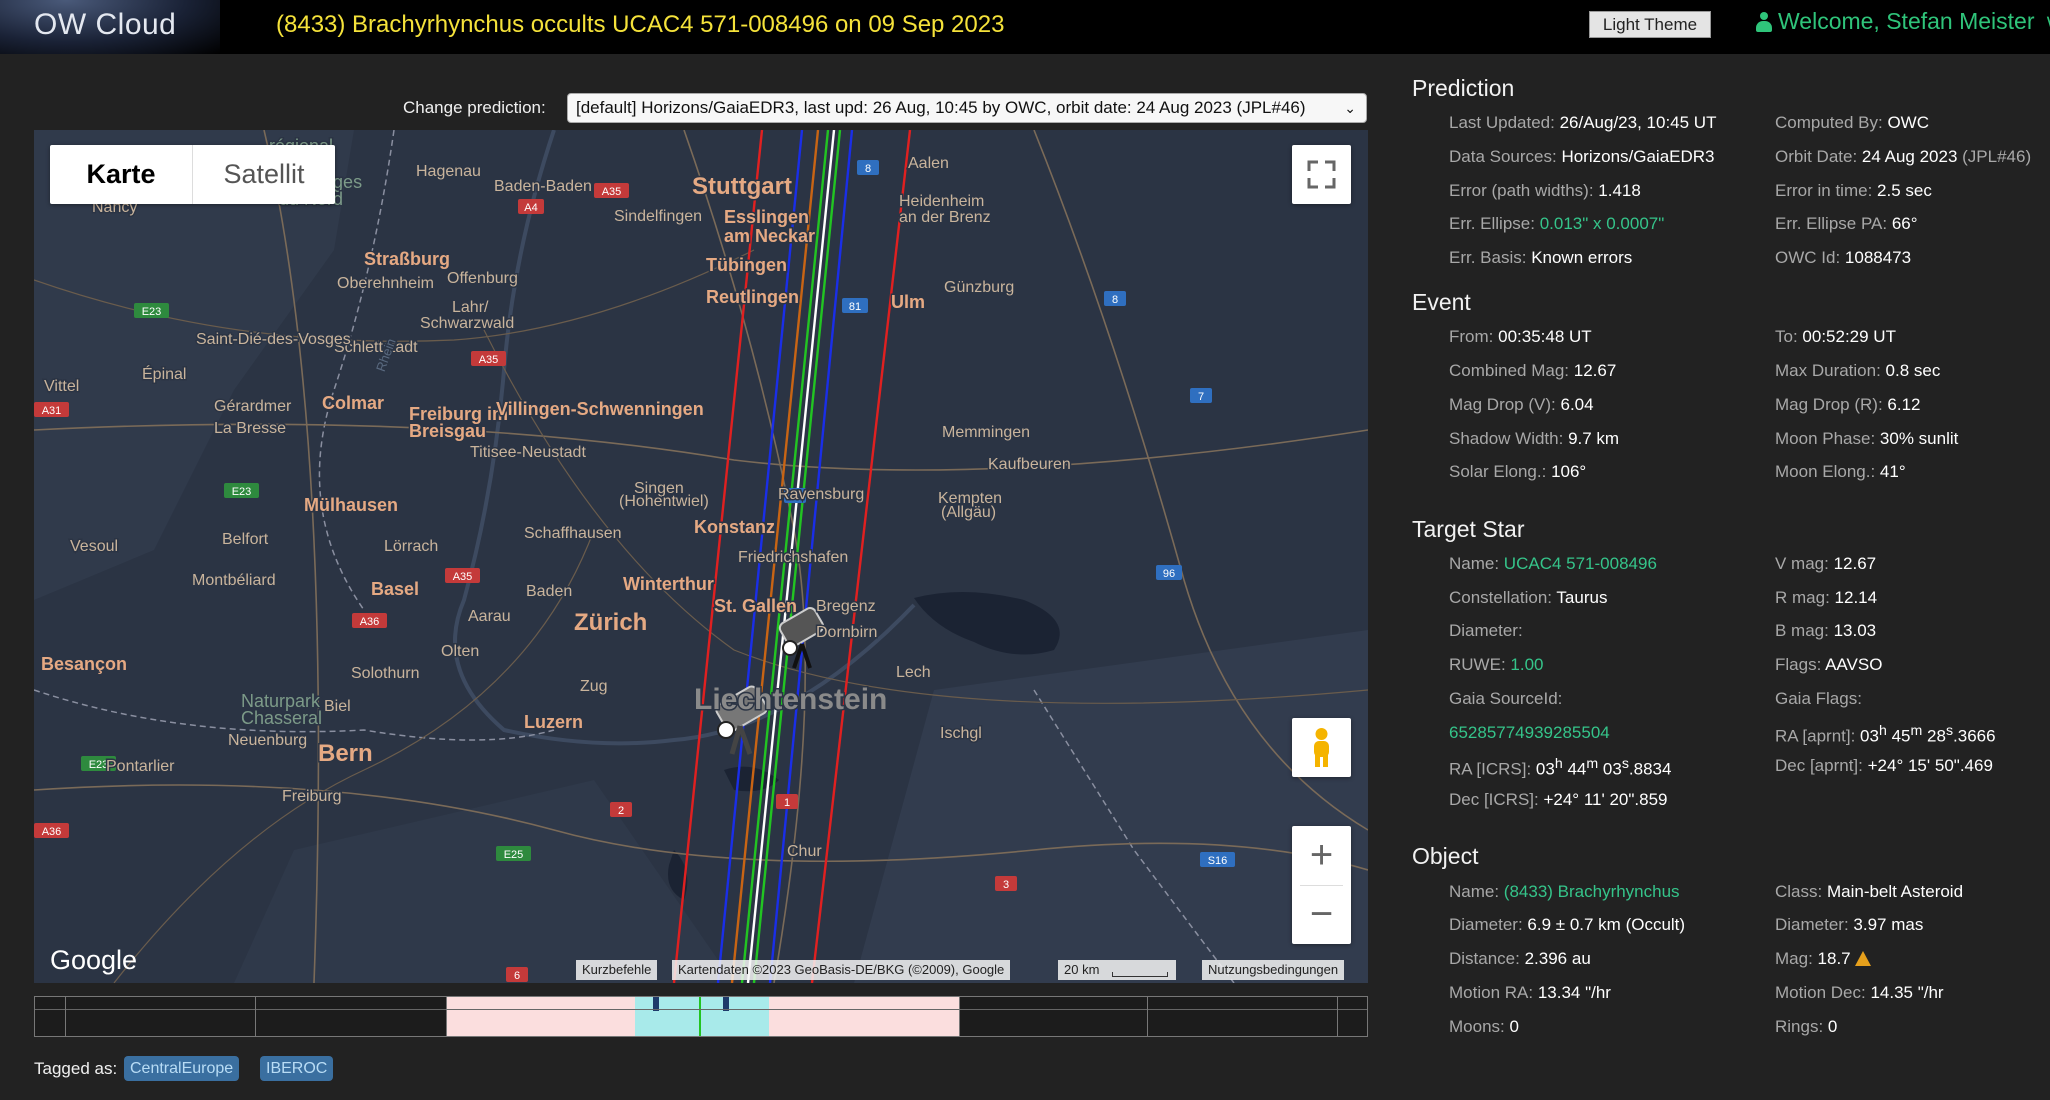 Image resolution: width=2050 pixels, height=1100 pixels. What do you see at coordinates (793, 557) in the screenshot?
I see `map-place-label: Friedrichshafen` at bounding box center [793, 557].